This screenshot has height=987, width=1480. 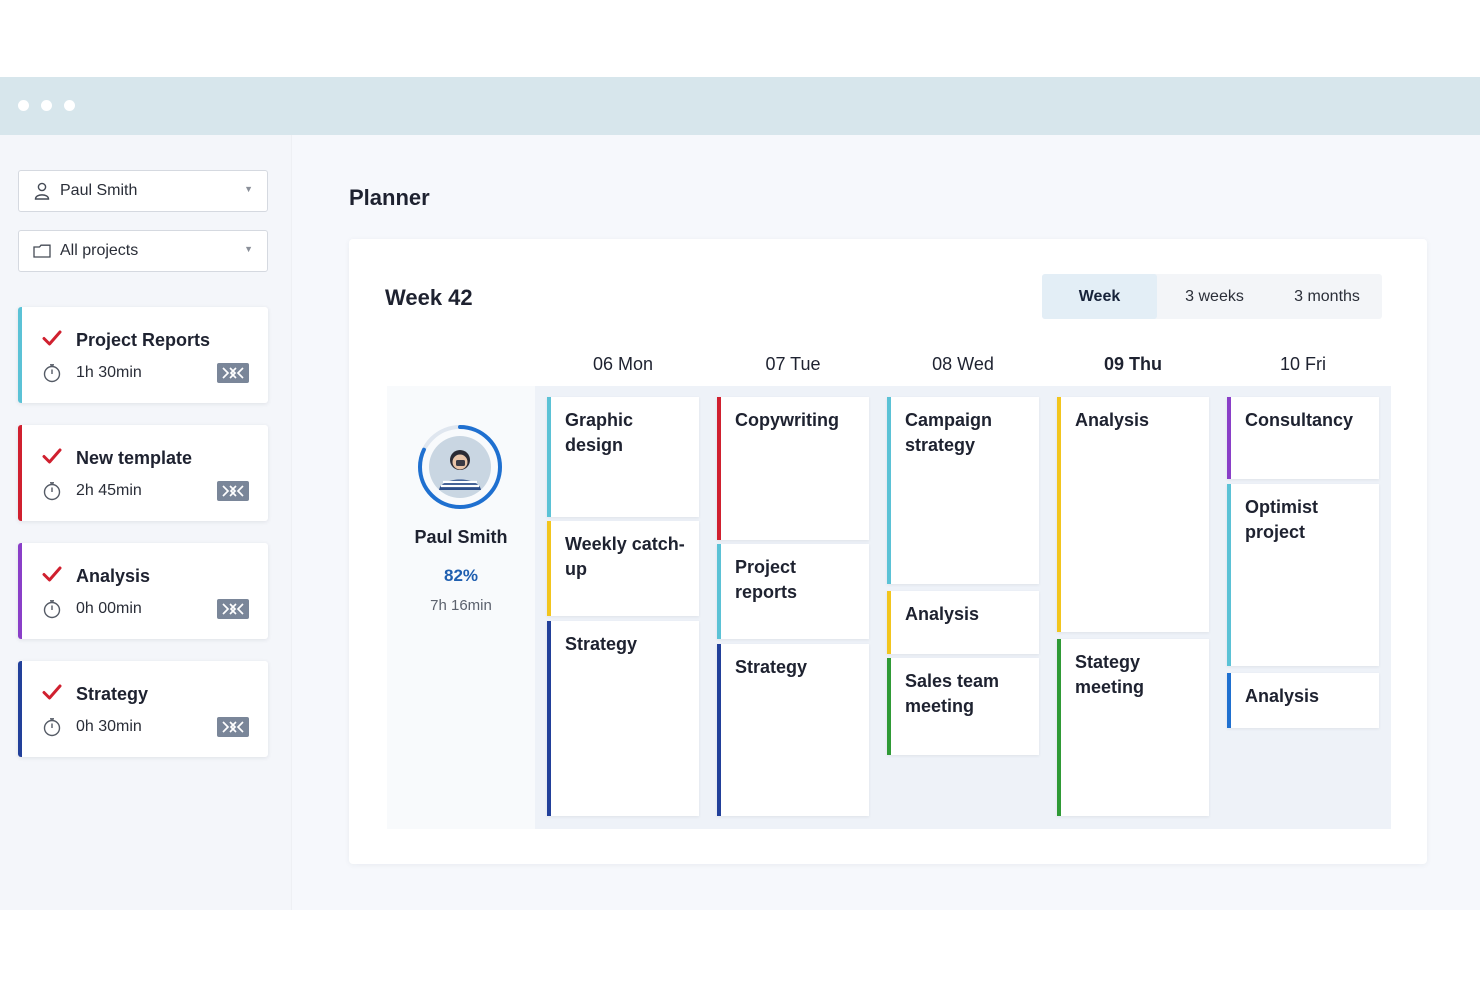 I want to click on day-header-mon: 06 Mon, so click(x=623, y=364).